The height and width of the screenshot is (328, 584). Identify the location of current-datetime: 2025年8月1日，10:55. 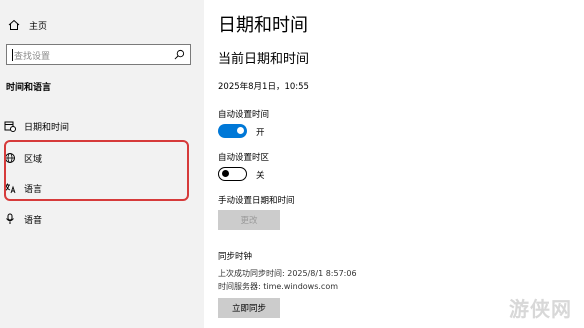
(263, 87).